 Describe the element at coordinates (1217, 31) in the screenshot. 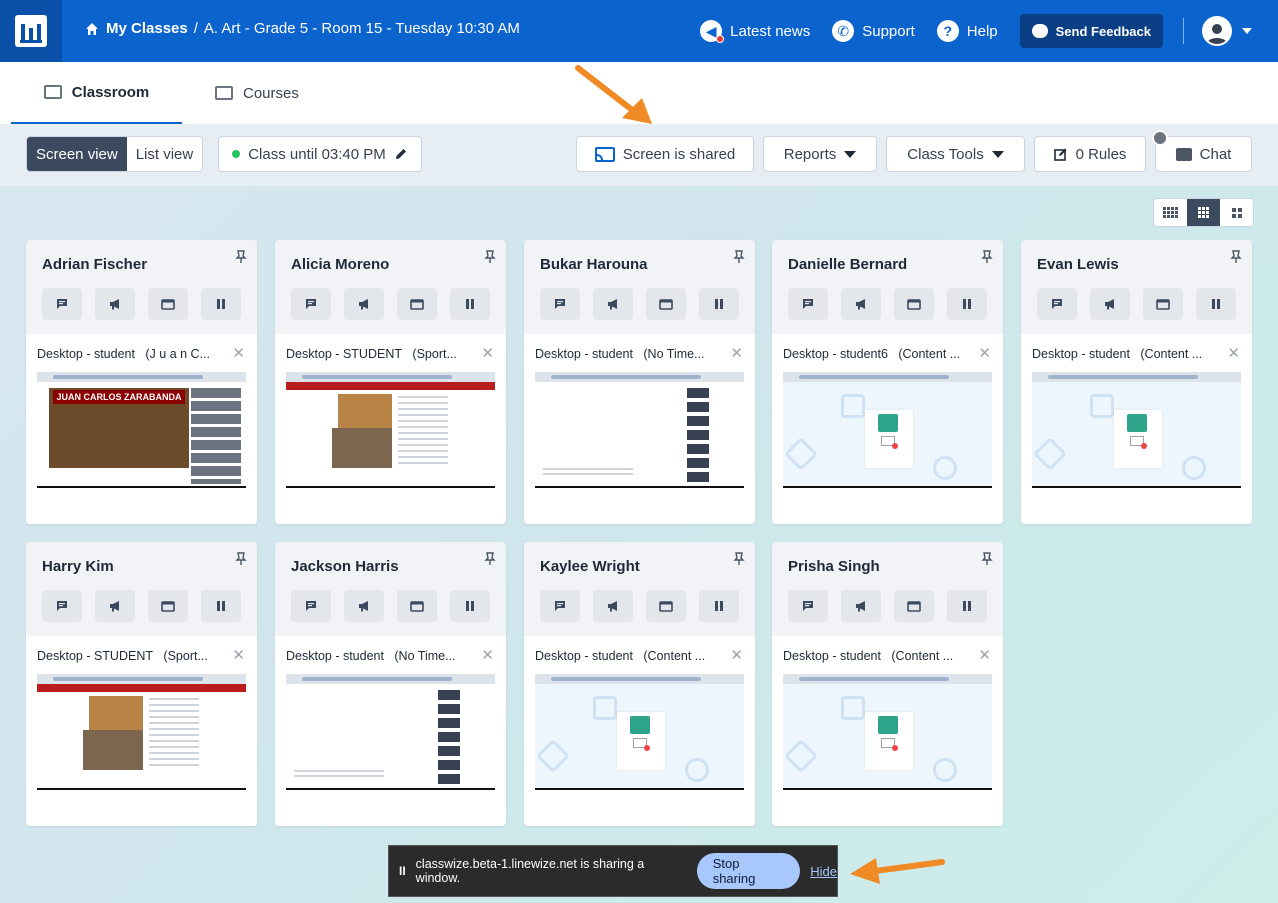

I see `avatar` at that location.